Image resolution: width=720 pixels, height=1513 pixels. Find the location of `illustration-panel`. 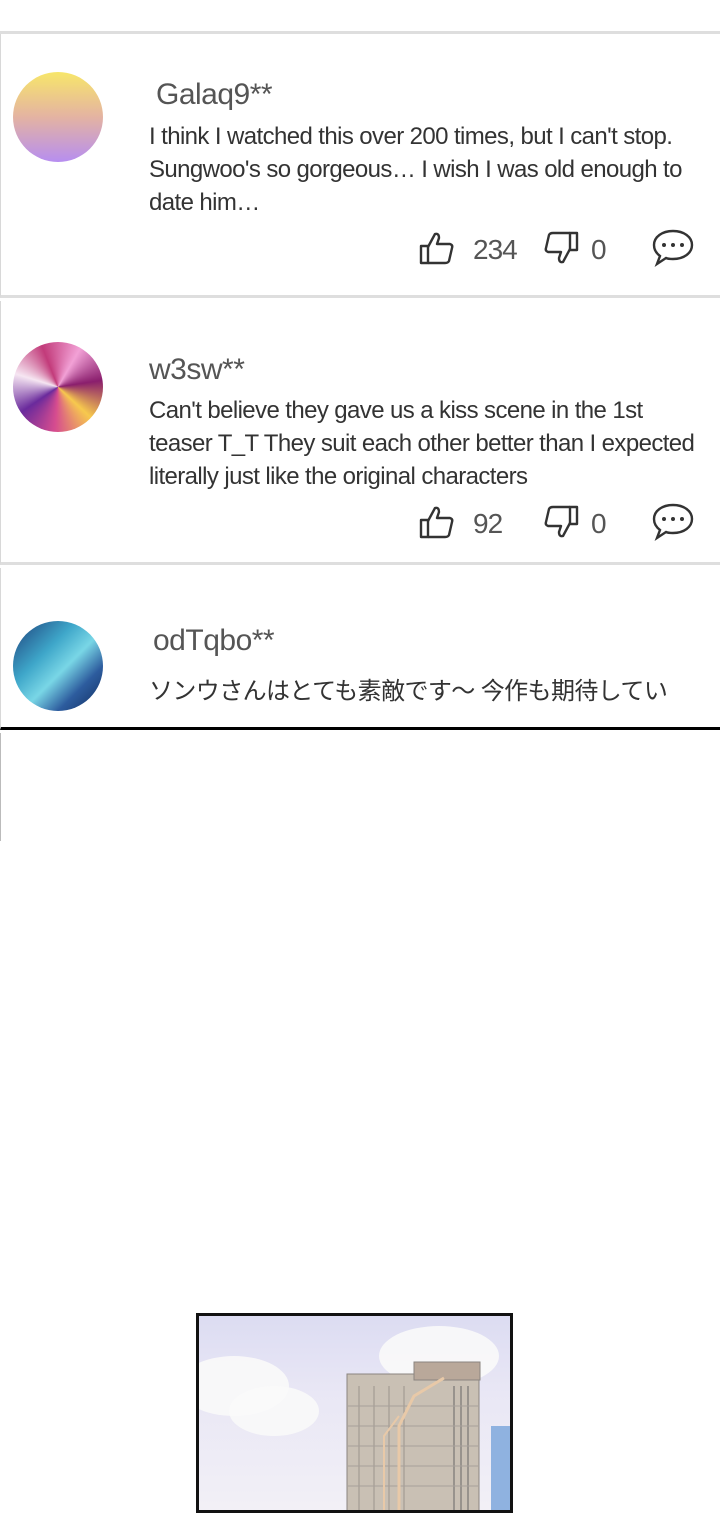

illustration-panel is located at coordinates (354, 1413).